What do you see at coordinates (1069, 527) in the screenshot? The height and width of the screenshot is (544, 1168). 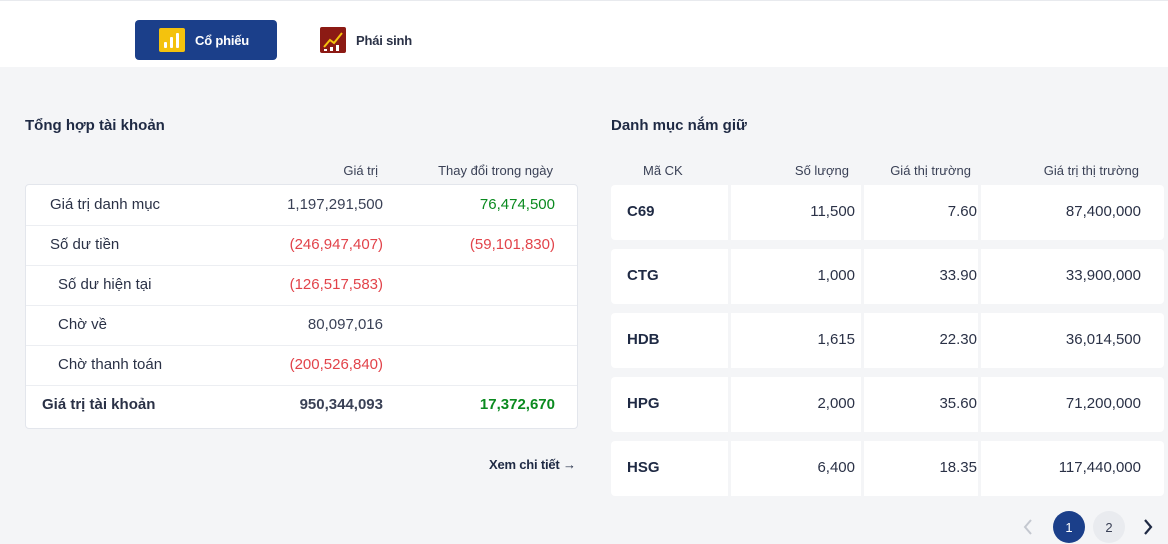 I see `page-button-1: 1` at bounding box center [1069, 527].